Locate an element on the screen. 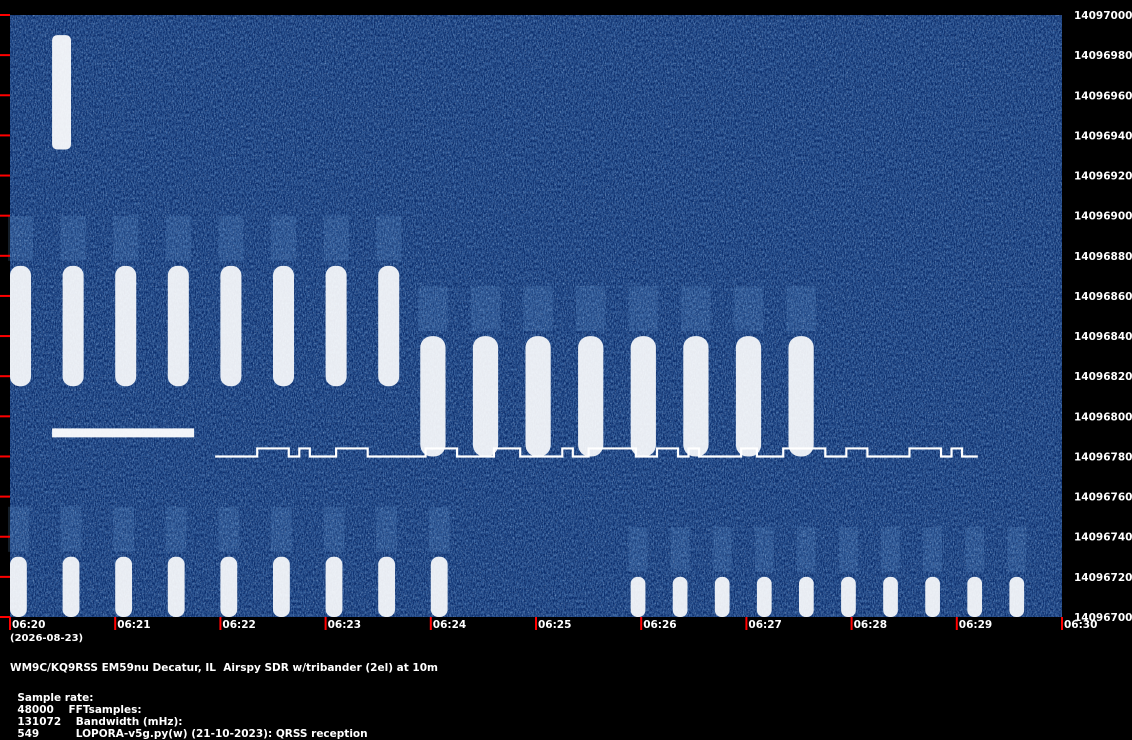  fft-label: FFTsamples: is located at coordinates (105, 710).